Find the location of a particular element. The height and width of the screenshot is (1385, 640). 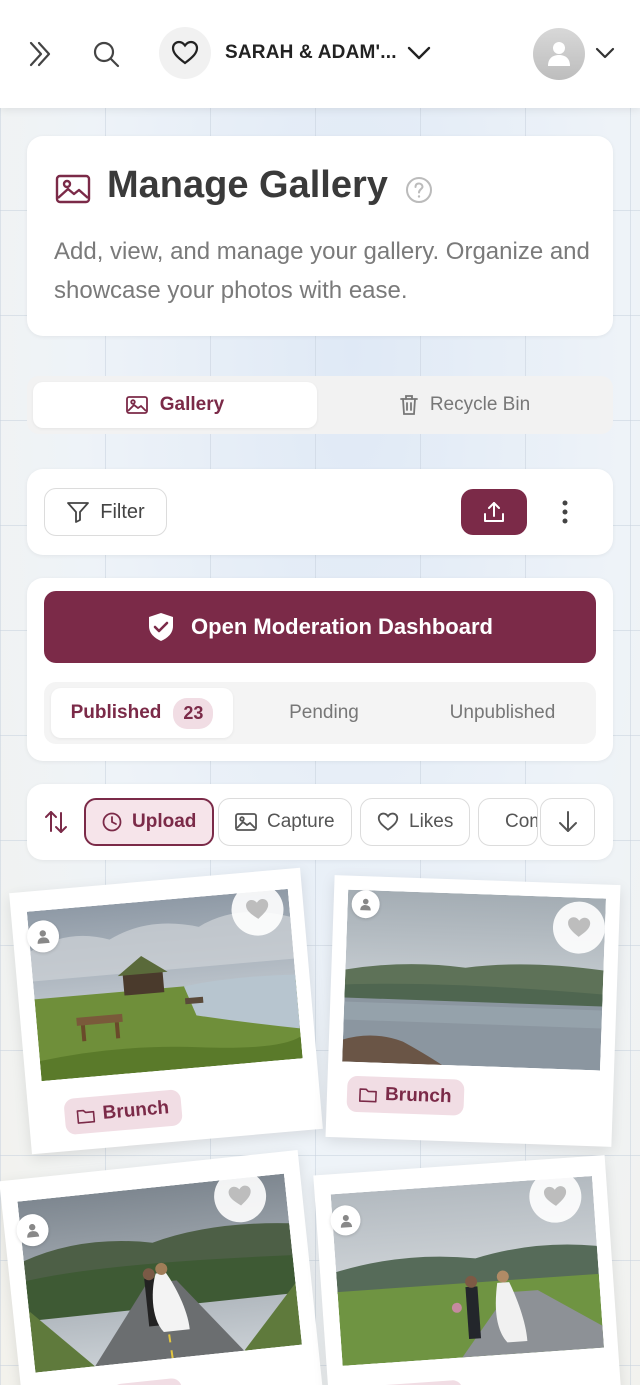

toolbar-card: Filter is located at coordinates (320, 512).